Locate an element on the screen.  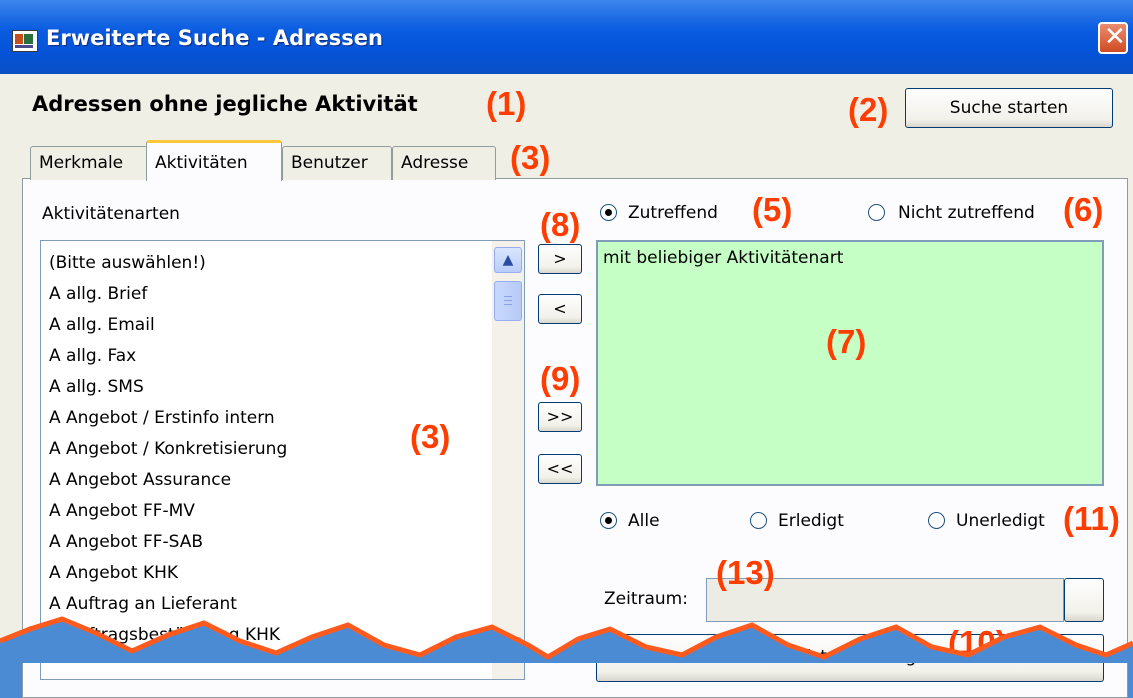
add-selected-button: > is located at coordinates (560, 259).